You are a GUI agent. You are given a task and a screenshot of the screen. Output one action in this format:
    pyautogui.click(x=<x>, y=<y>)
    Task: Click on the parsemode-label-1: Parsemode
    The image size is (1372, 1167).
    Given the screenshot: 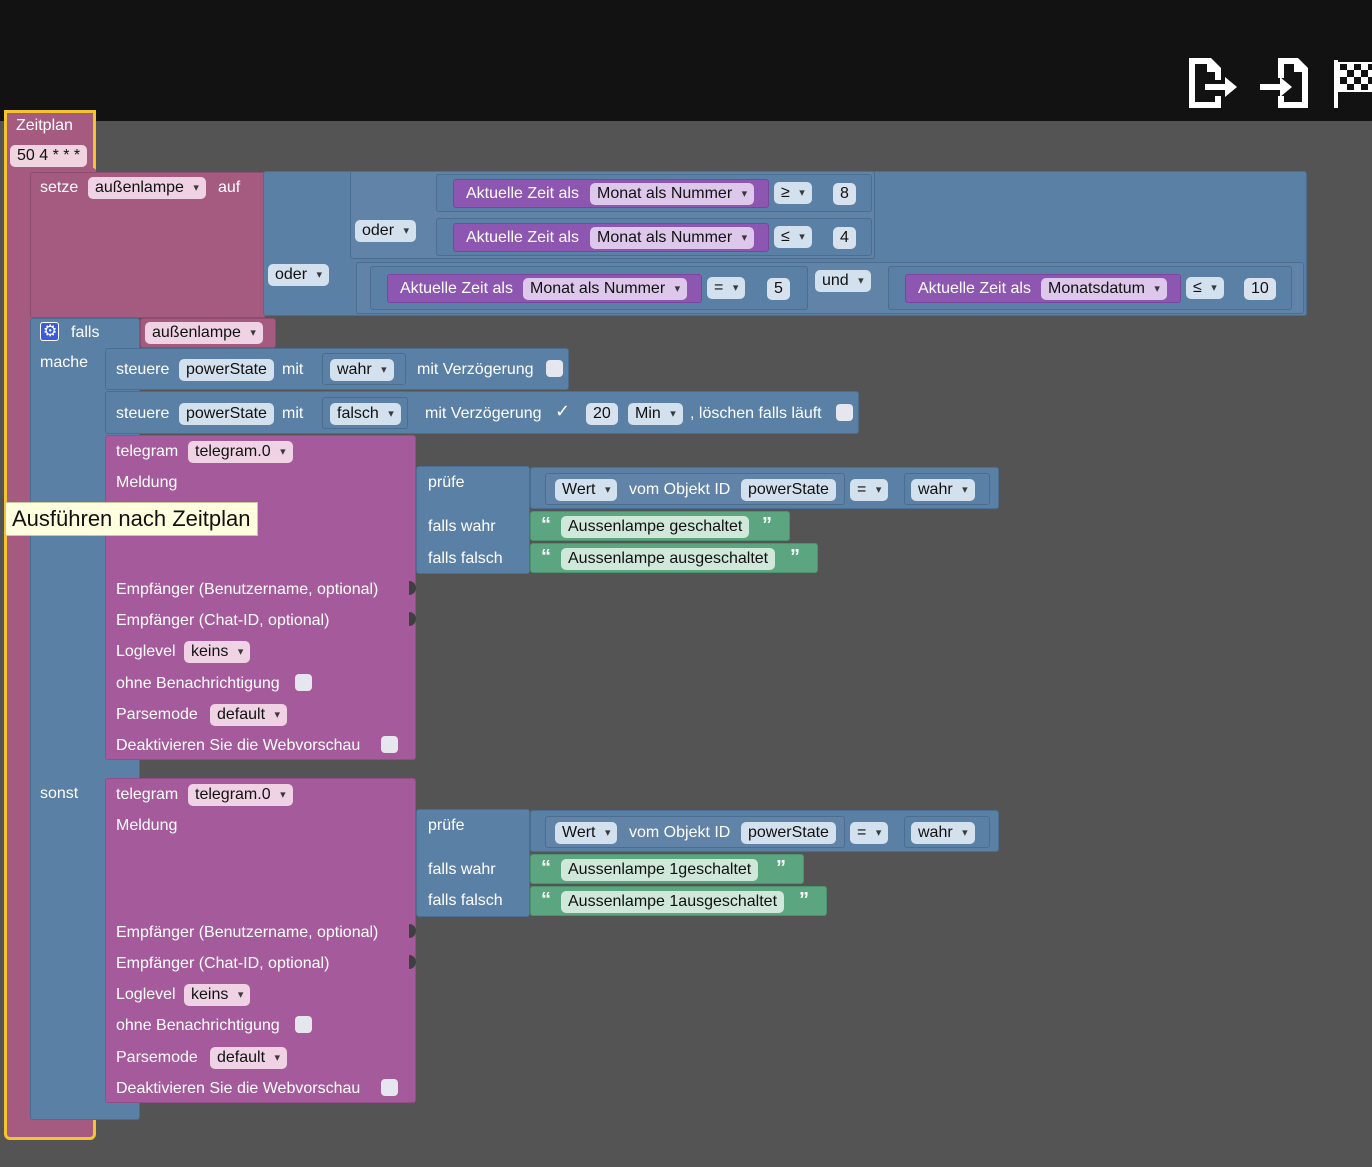 What is the action you would take?
    pyautogui.click(x=157, y=714)
    